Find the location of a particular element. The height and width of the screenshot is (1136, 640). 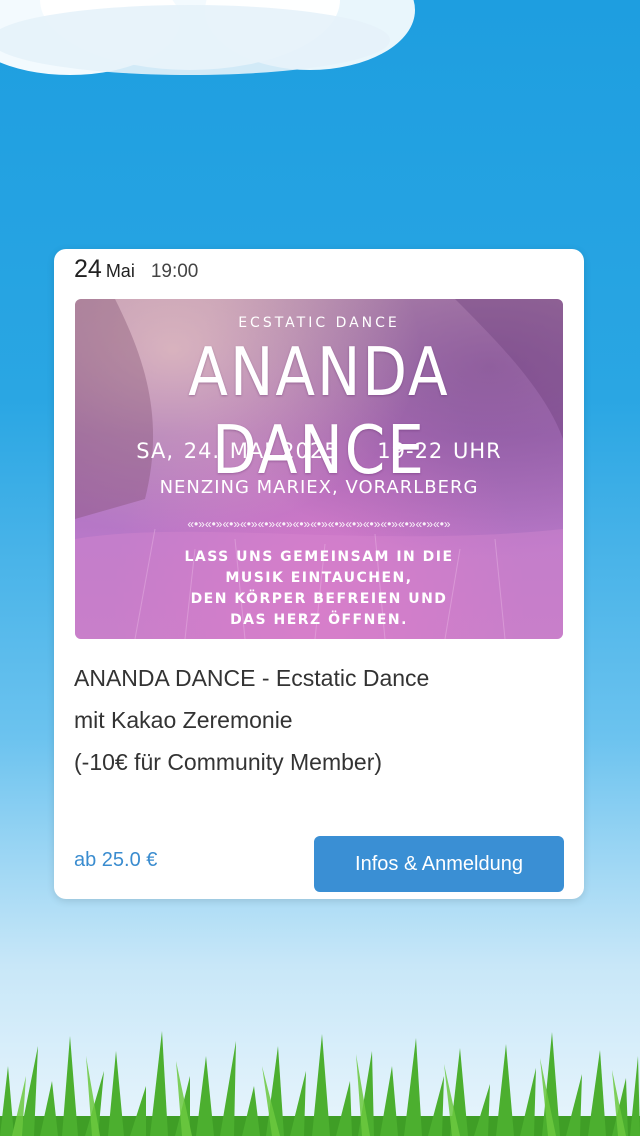

event-description-line: (-10€ für Community Member) is located at coordinates (228, 762).